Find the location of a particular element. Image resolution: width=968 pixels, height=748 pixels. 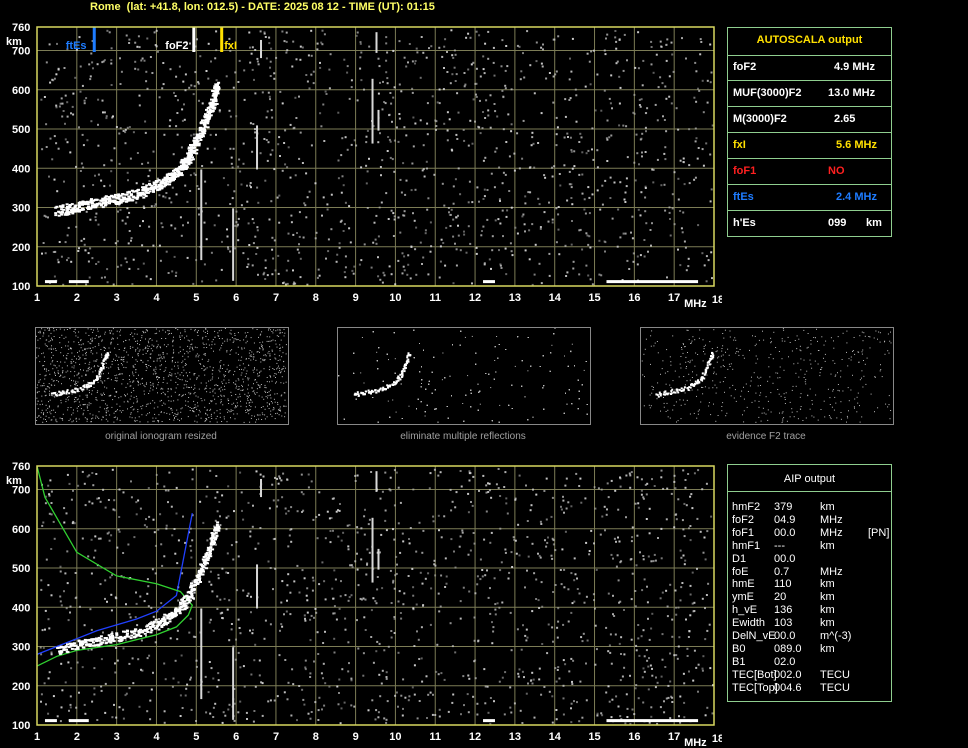

x-tick-label: 8 is located at coordinates (316, 298).